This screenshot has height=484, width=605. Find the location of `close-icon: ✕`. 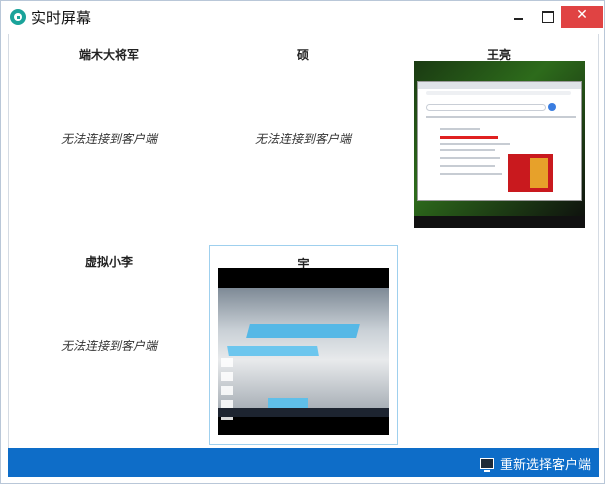

close-icon: ✕ is located at coordinates (582, 15).